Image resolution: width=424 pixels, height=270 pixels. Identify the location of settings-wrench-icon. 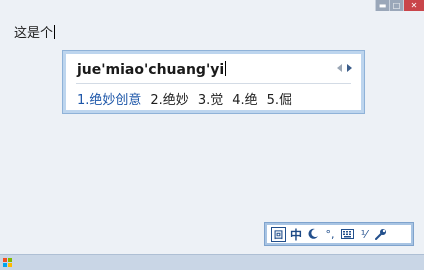
(381, 234).